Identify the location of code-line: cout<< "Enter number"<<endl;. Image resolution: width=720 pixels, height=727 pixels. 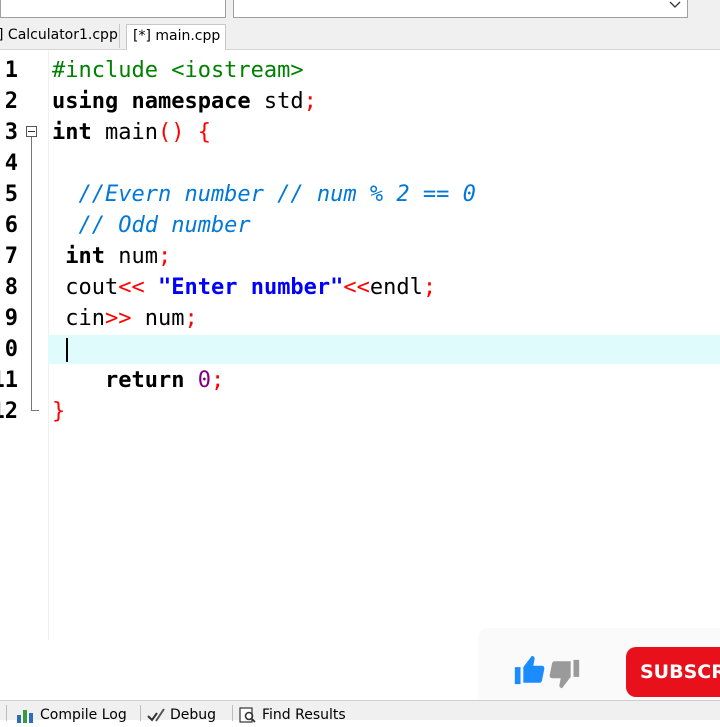
(244, 287).